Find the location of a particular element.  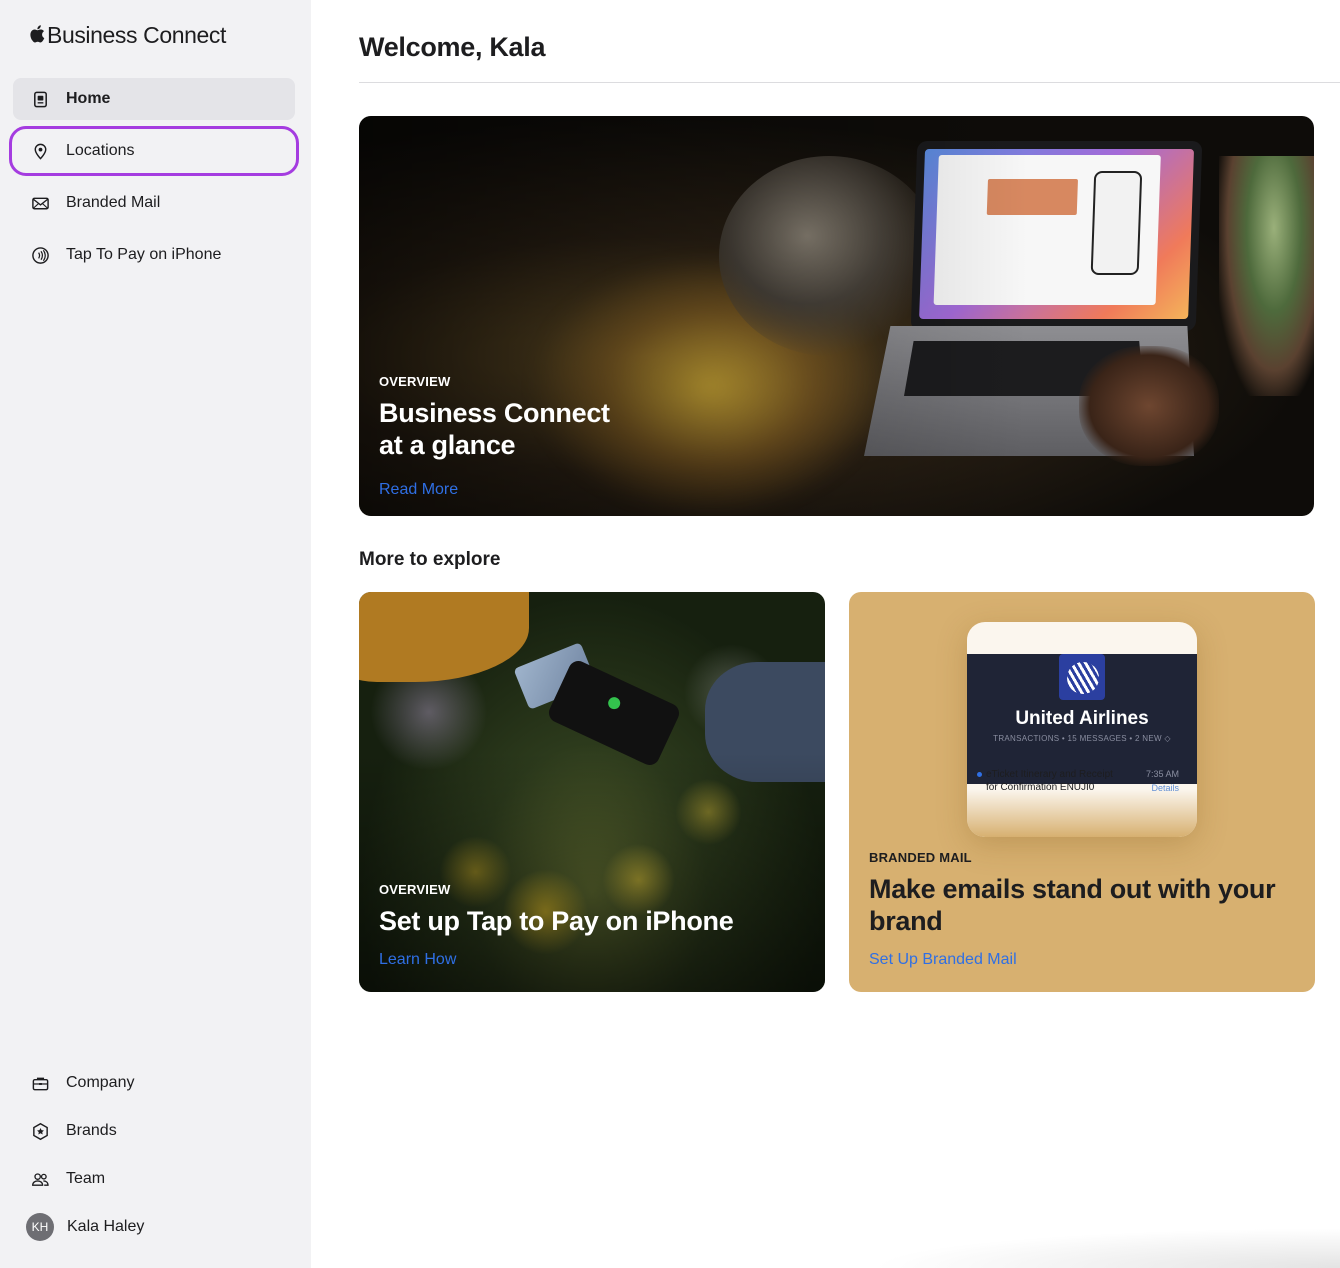

mock-fade is located at coordinates (1082, 813).